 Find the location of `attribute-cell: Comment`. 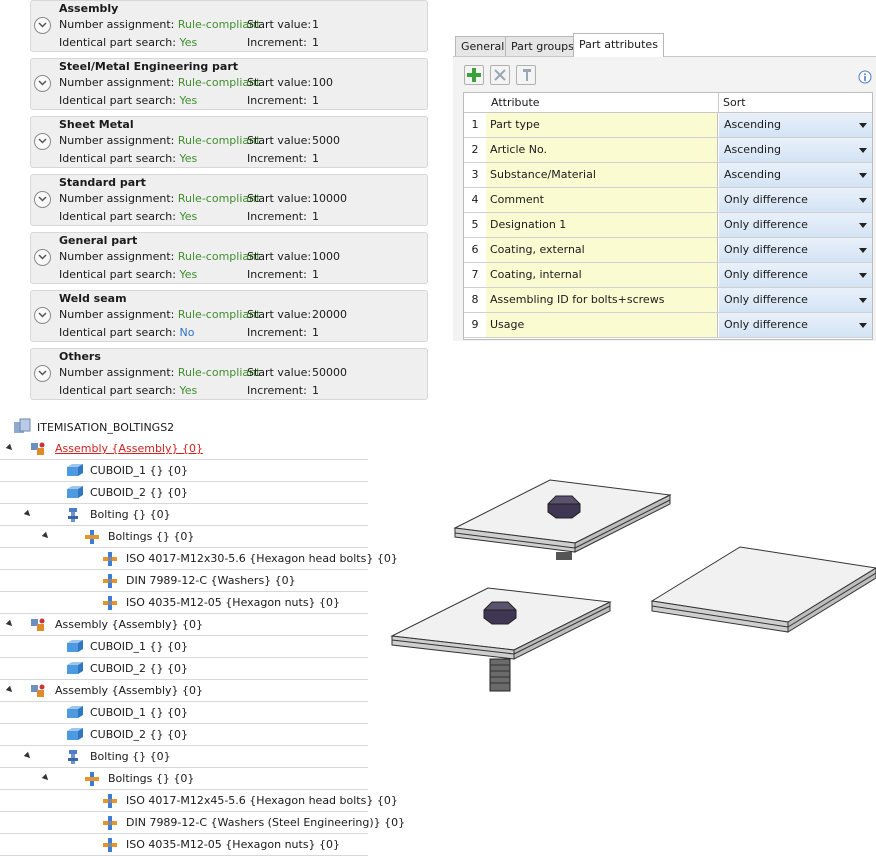

attribute-cell: Comment is located at coordinates (602, 200).